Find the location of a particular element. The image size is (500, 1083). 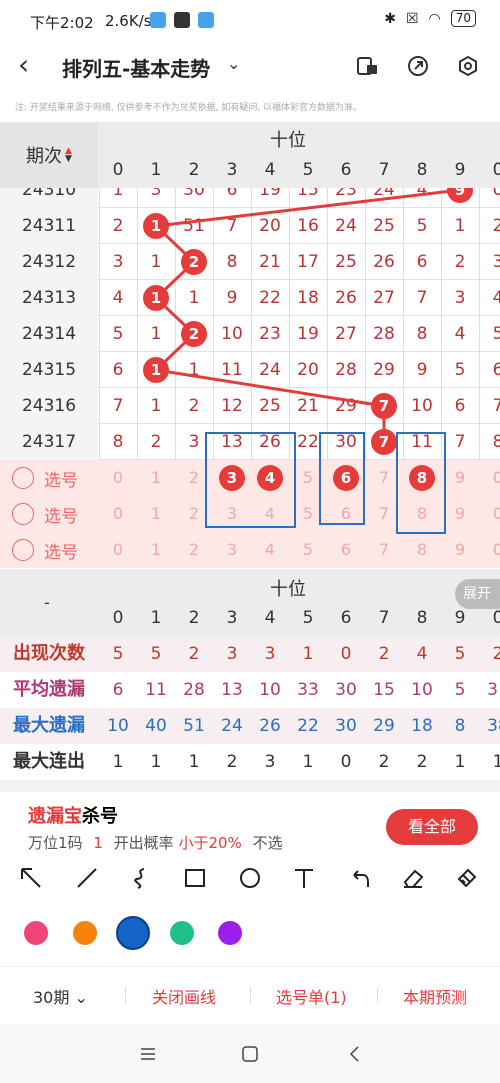

hit-ball: 2 is located at coordinates (194, 334).